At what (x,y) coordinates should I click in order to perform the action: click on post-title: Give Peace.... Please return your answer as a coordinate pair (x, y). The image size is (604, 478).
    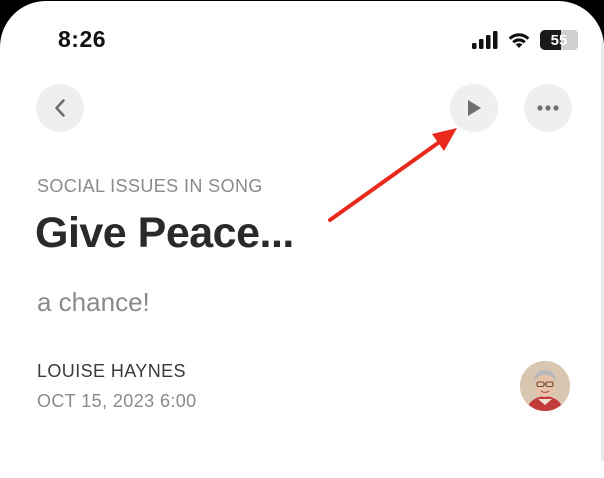
    Looking at the image, I should click on (164, 233).